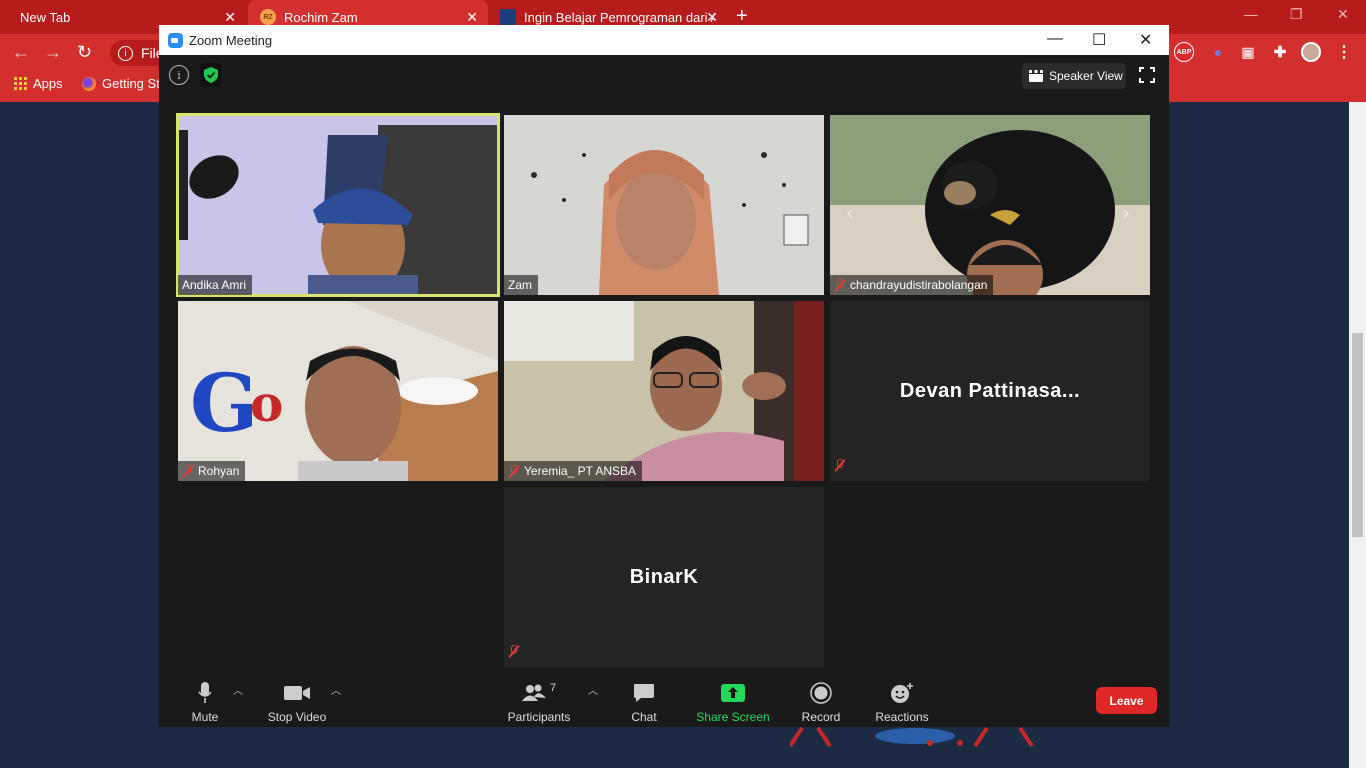  Describe the element at coordinates (297, 693) in the screenshot. I see `video-camera-icon` at that location.